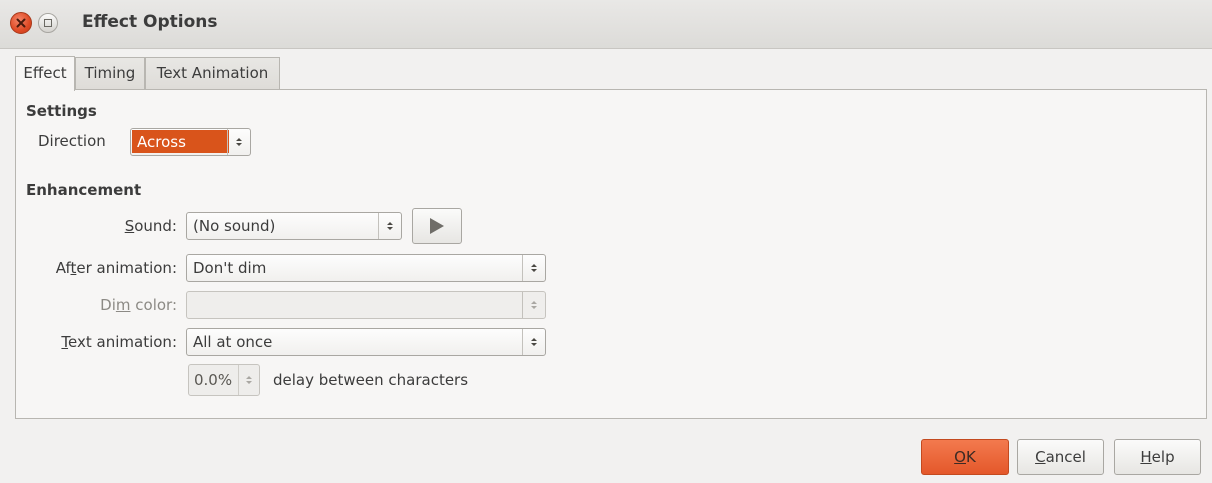 This screenshot has height=483, width=1212. Describe the element at coordinates (123, 305) in the screenshot. I see `dim-label-mnemonic: m` at that location.